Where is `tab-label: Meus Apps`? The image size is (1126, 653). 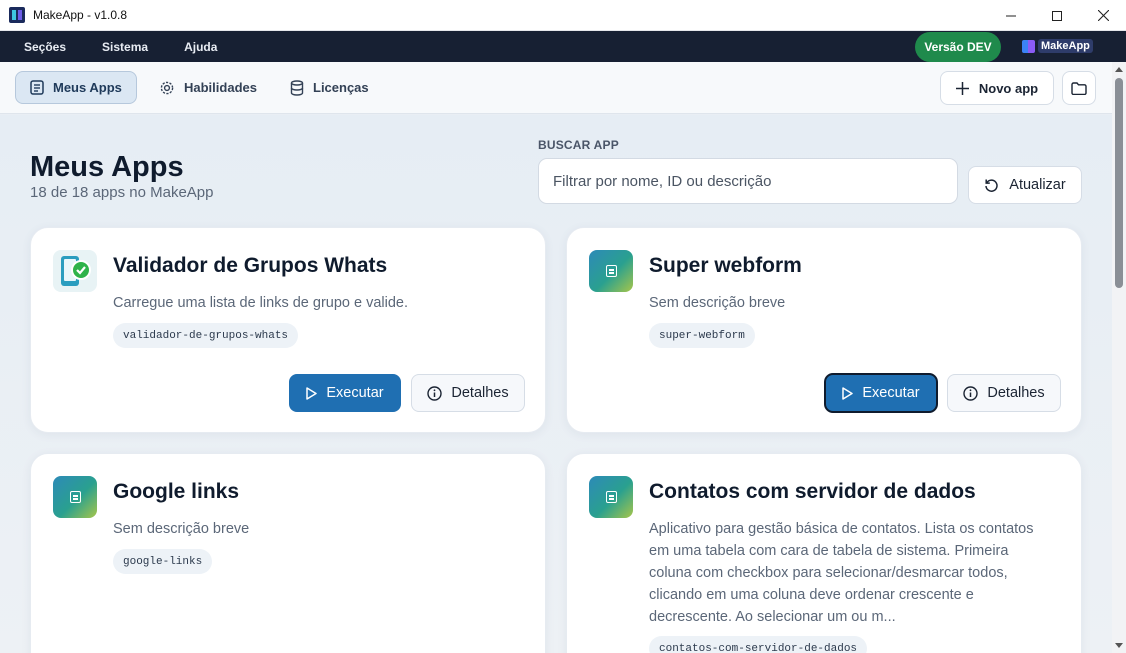
tab-label: Meus Apps is located at coordinates (87, 87).